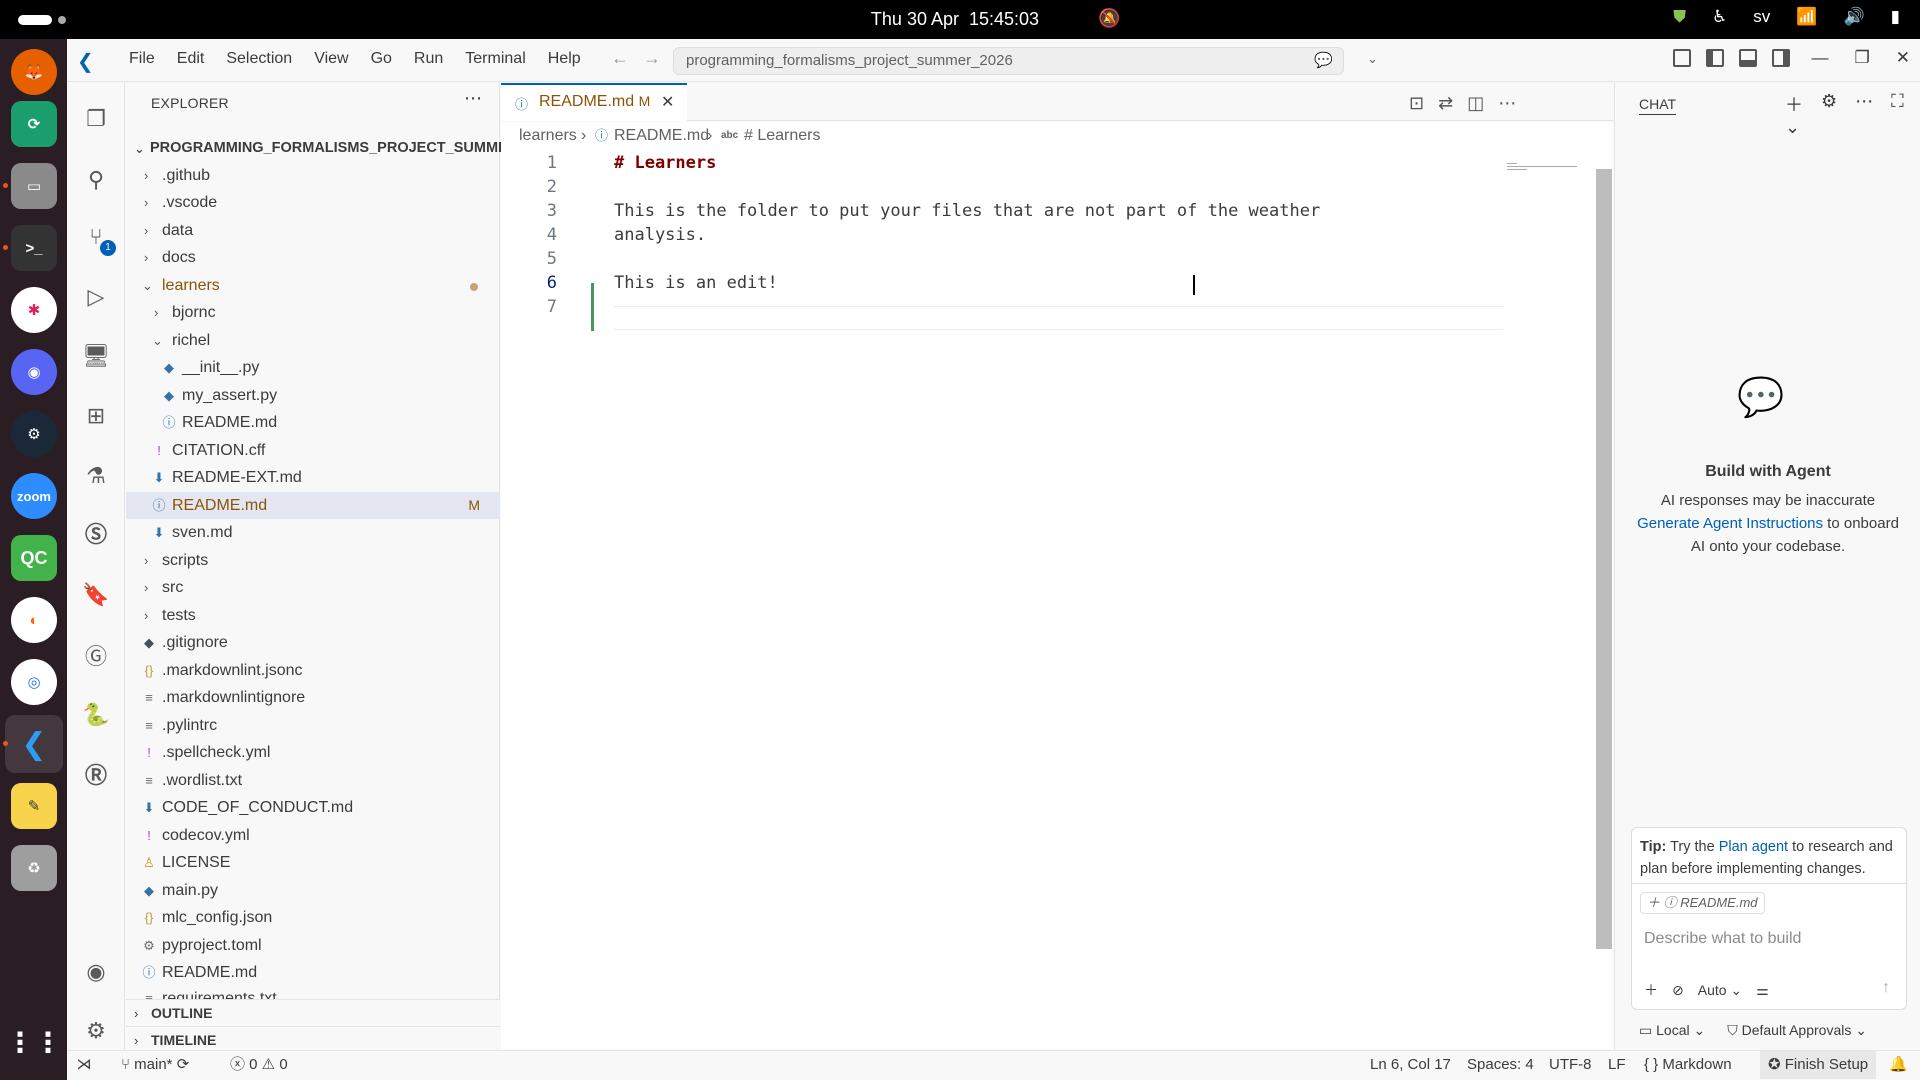 The image size is (1920, 1080). Describe the element at coordinates (34, 310) in the screenshot. I see `slack-icon: ✱` at that location.